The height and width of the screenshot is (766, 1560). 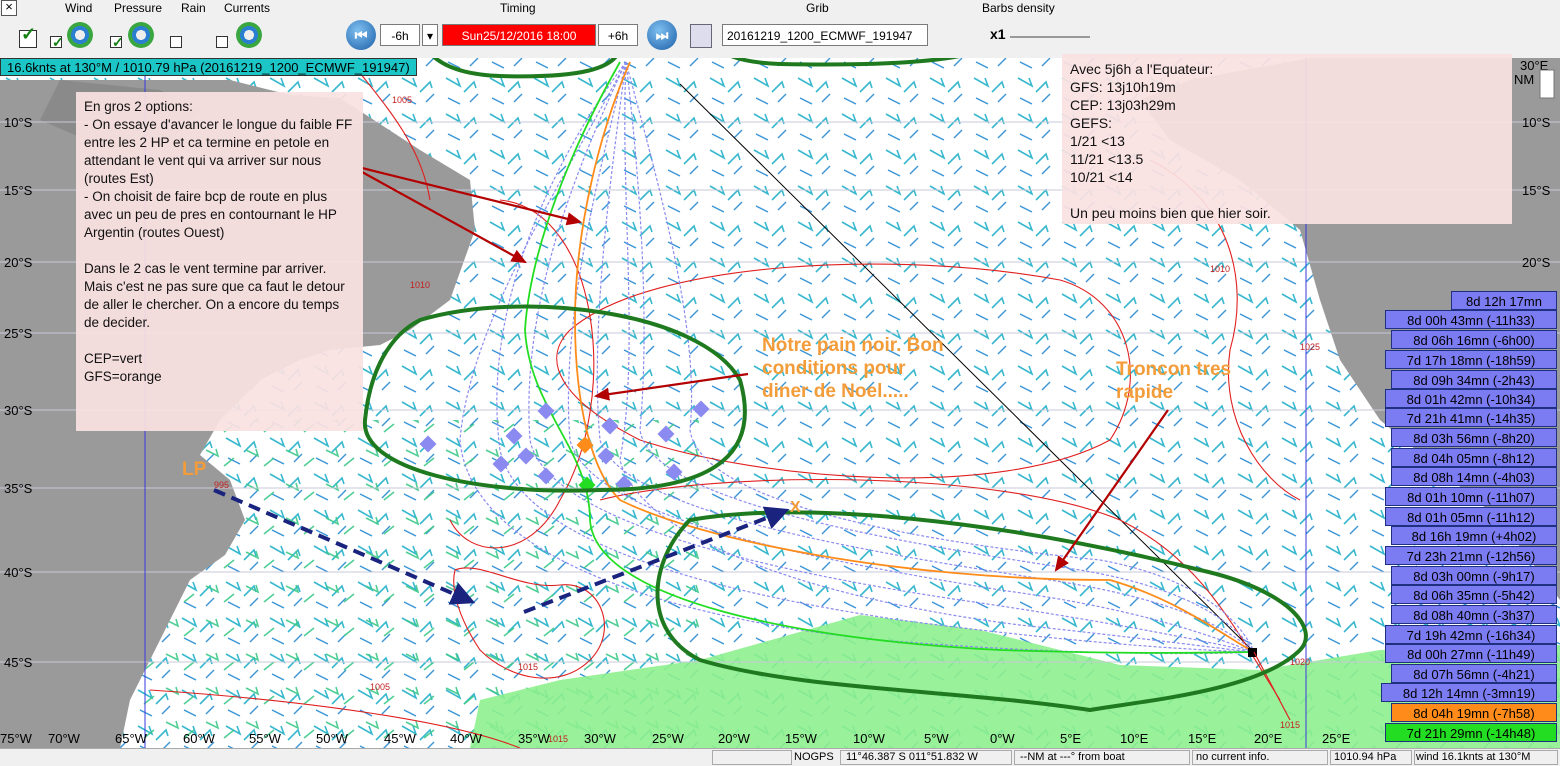 I want to click on lon-label: 70°W, so click(x=64, y=738).